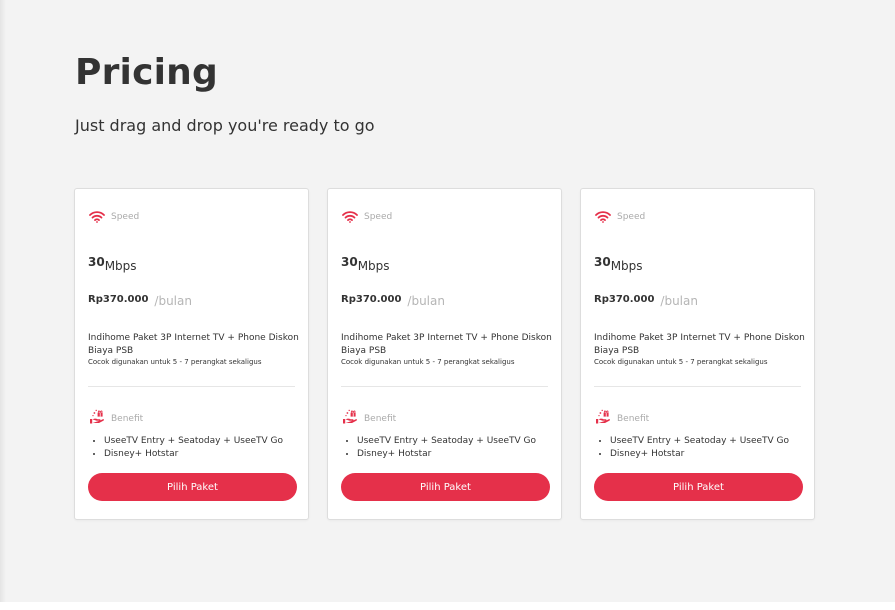 This screenshot has width=895, height=610. What do you see at coordinates (447, 606) in the screenshot?
I see `page-bottom-edge` at bounding box center [447, 606].